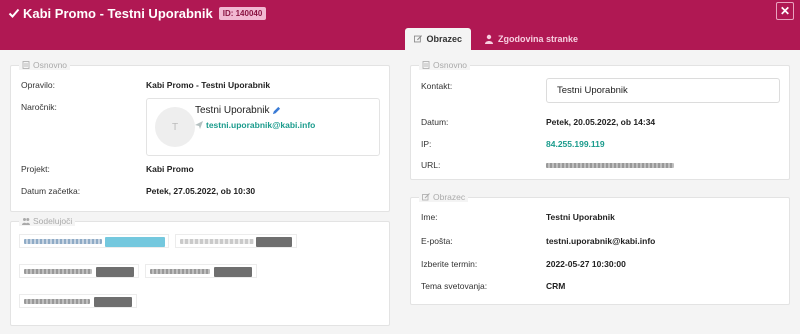  Describe the element at coordinates (663, 90) in the screenshot. I see `kontakt-field: Testni Uporabnik` at that location.